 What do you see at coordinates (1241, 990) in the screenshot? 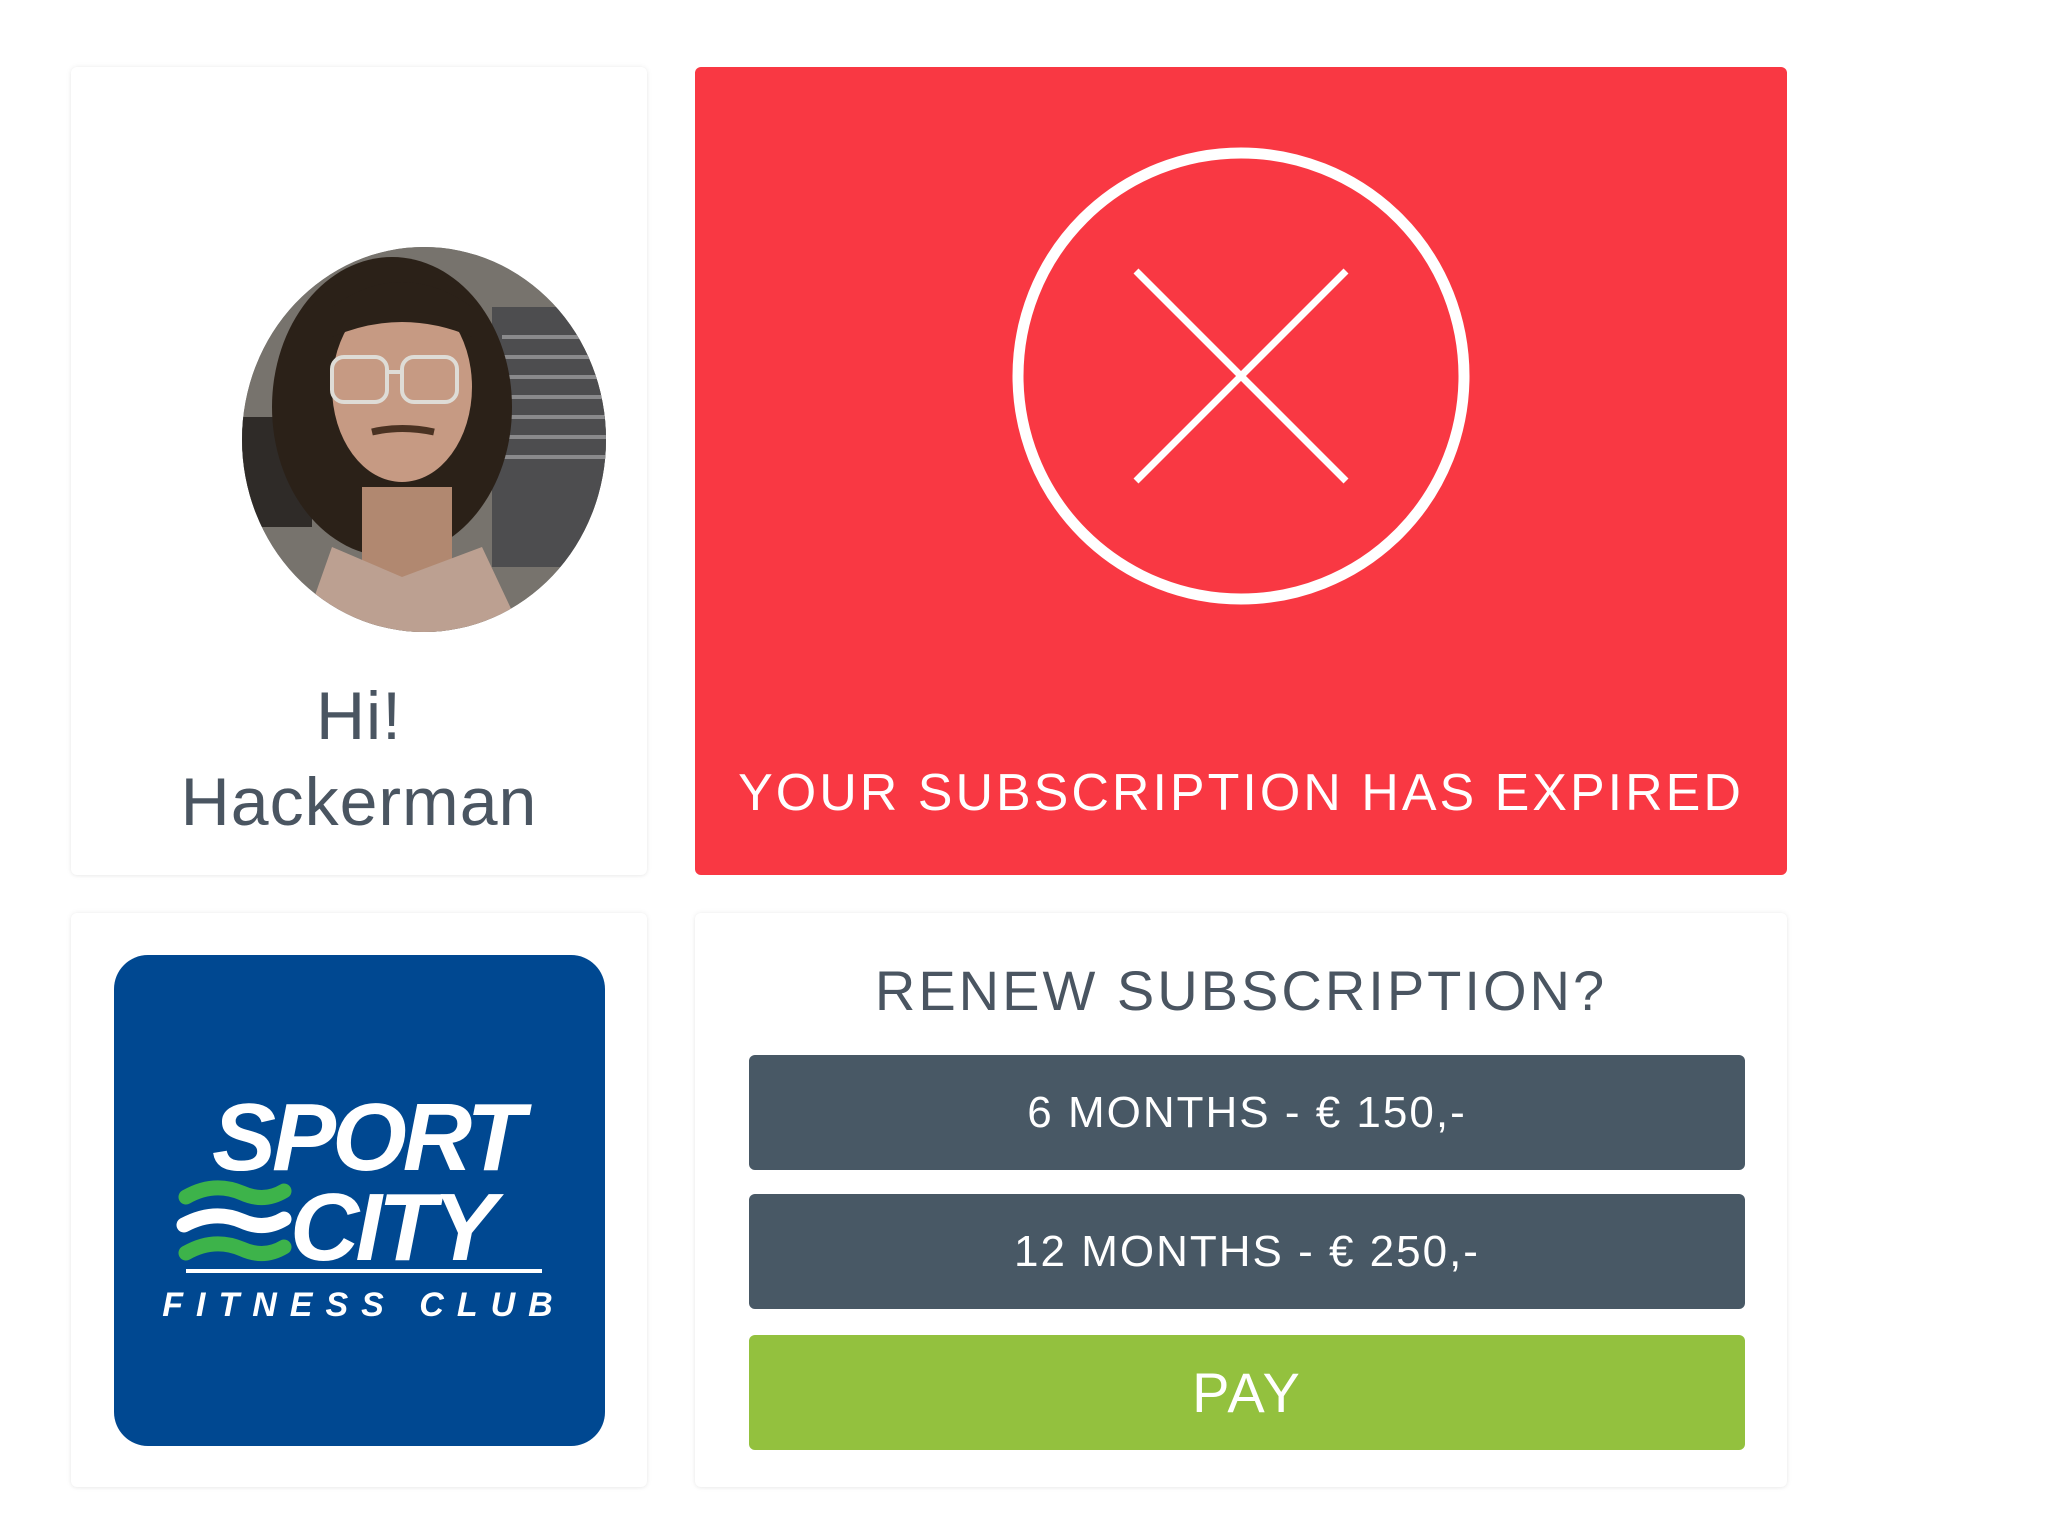
I see `renew-title: RENEW SUBSCRIPTION?` at bounding box center [1241, 990].